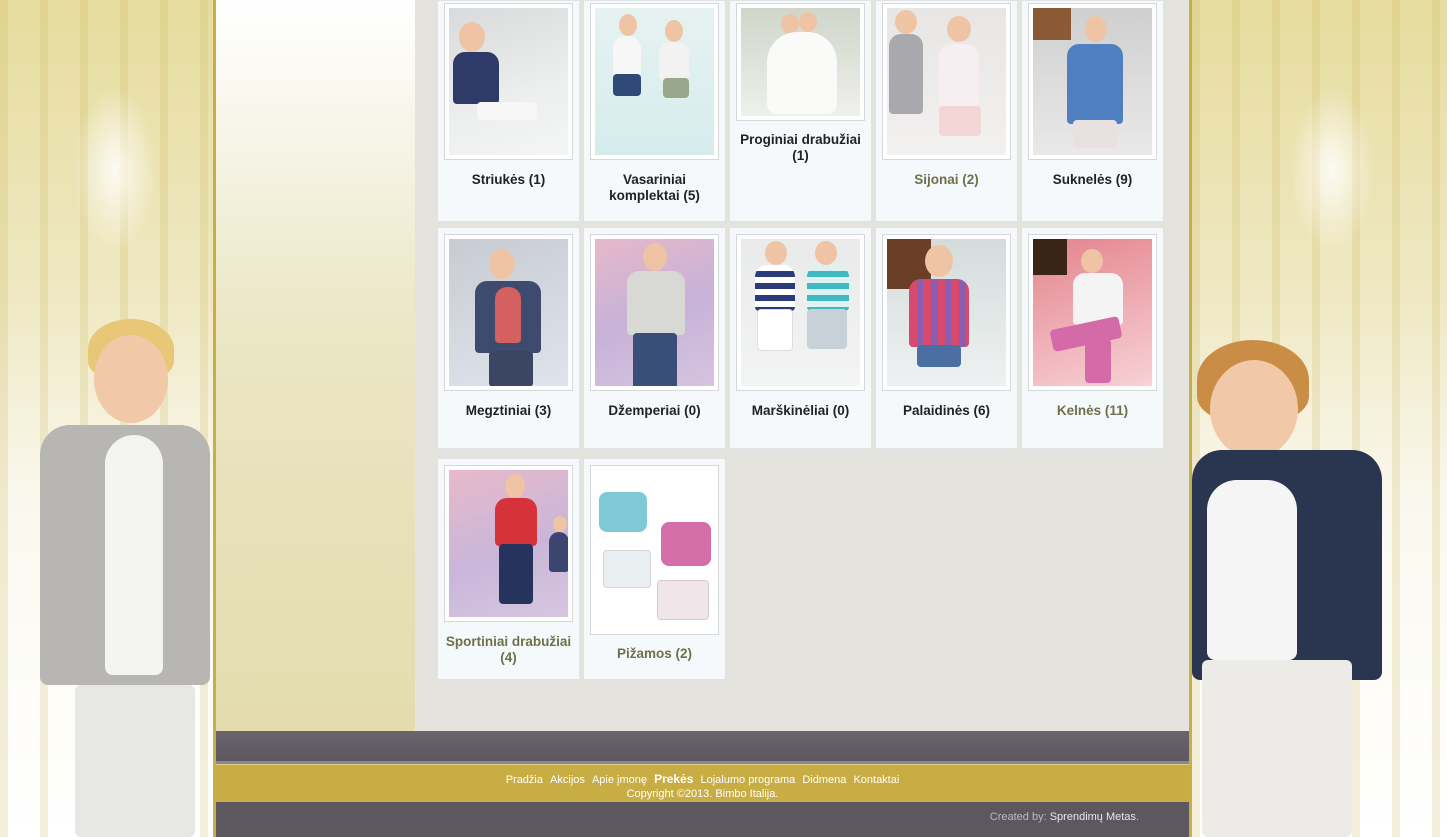 The height and width of the screenshot is (837, 1447). Describe the element at coordinates (567, 780) in the screenshot. I see `footer-link-akcijos: Akcijos` at that location.